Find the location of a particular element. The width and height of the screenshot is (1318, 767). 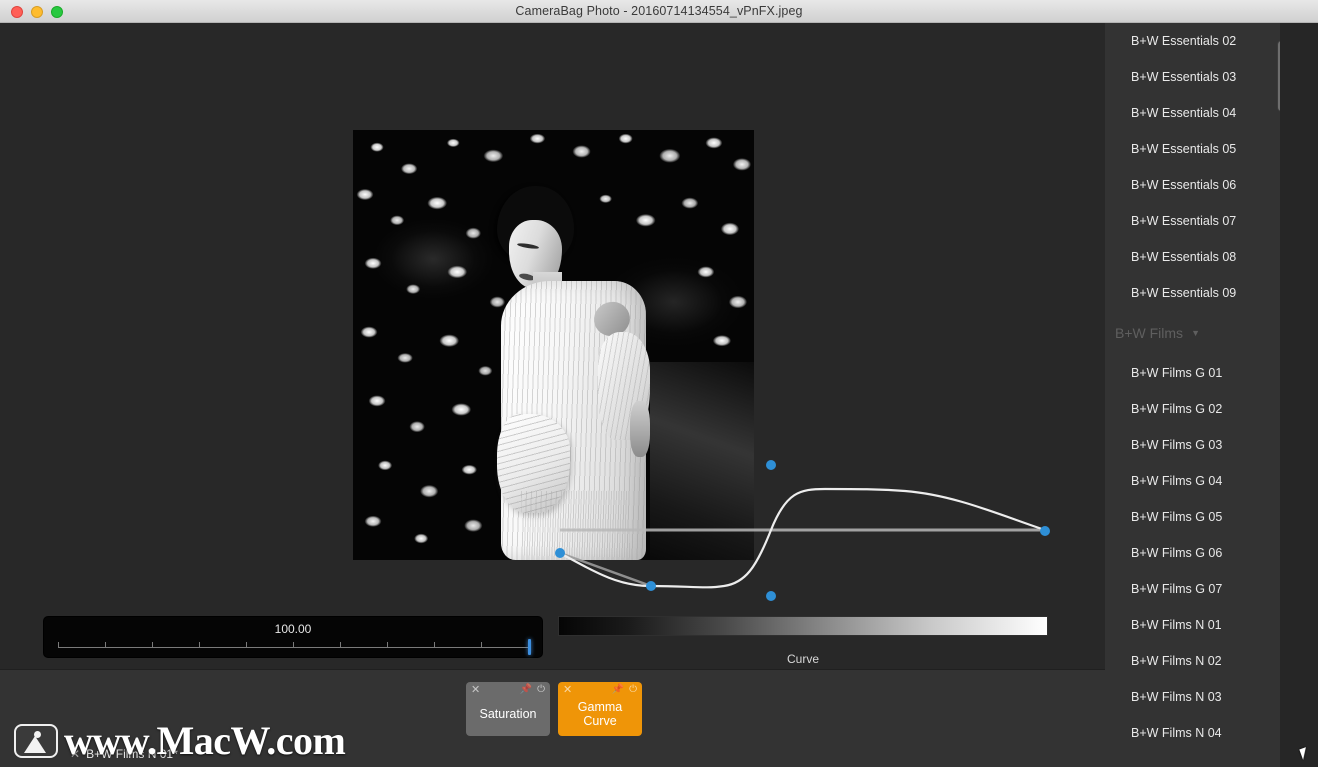

preset-list-item: B+W Films G 06 is located at coordinates (1192, 553).